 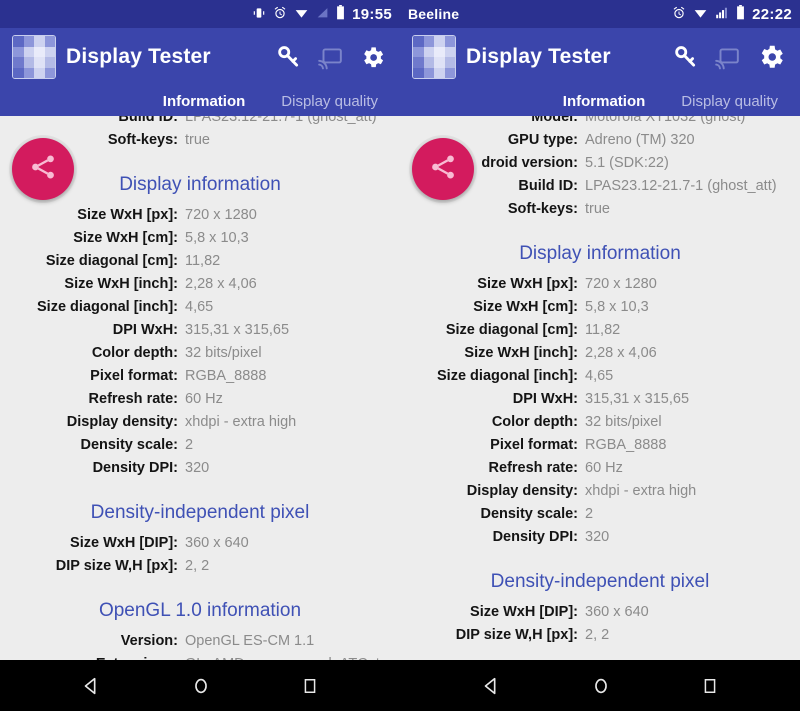 I want to click on row-value: OpenGL ES-CM 1.1, so click(x=250, y=641).